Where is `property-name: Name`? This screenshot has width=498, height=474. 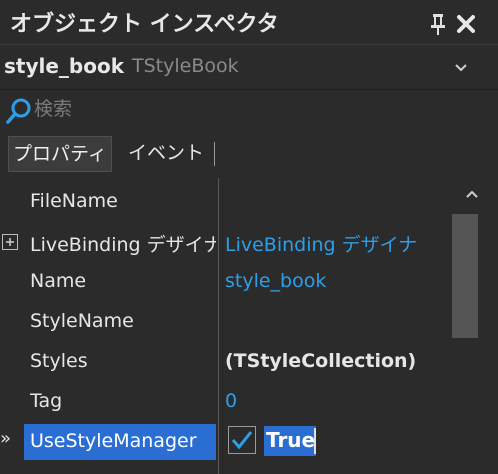
property-name: Name is located at coordinates (58, 281).